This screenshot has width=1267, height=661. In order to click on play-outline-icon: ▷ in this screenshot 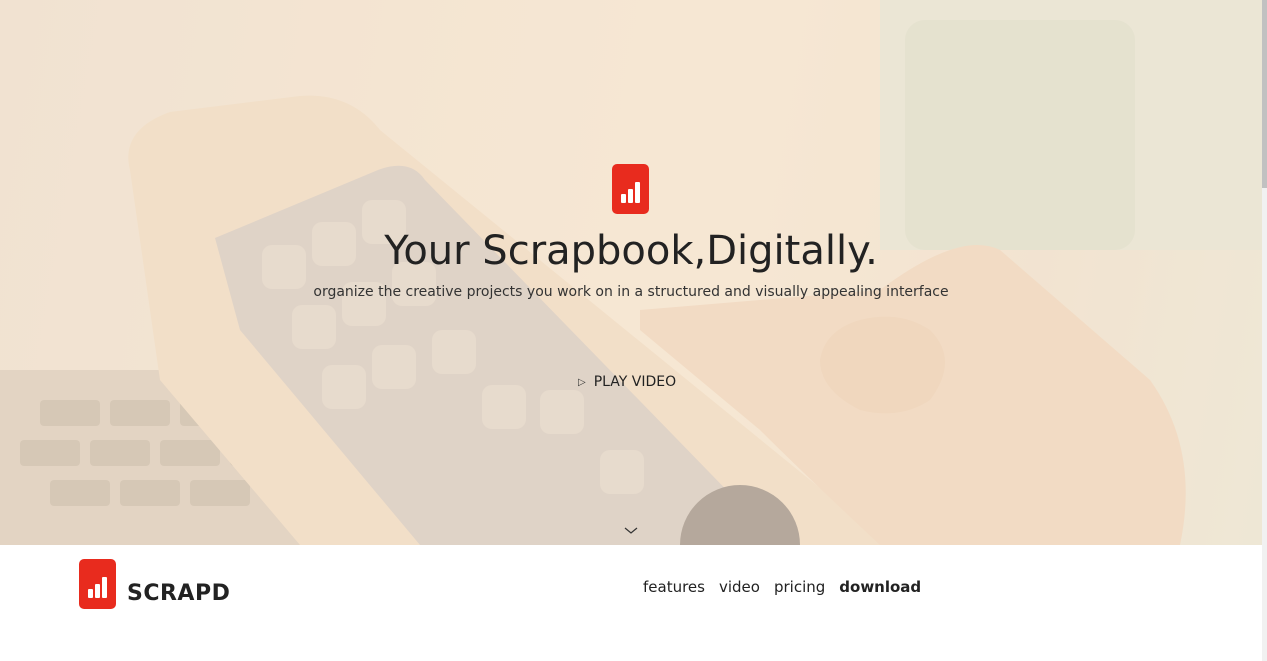, I will do `click(582, 382)`.